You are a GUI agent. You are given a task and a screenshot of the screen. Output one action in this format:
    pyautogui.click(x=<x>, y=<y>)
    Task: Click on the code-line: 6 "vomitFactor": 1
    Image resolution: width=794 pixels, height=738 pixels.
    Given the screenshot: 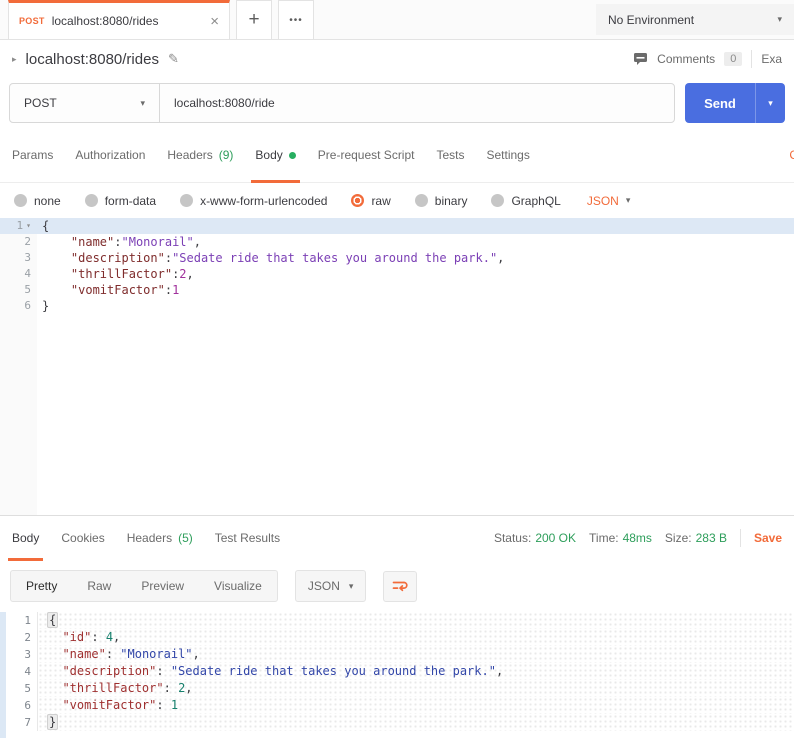 What is the action you would take?
    pyautogui.click(x=400, y=705)
    